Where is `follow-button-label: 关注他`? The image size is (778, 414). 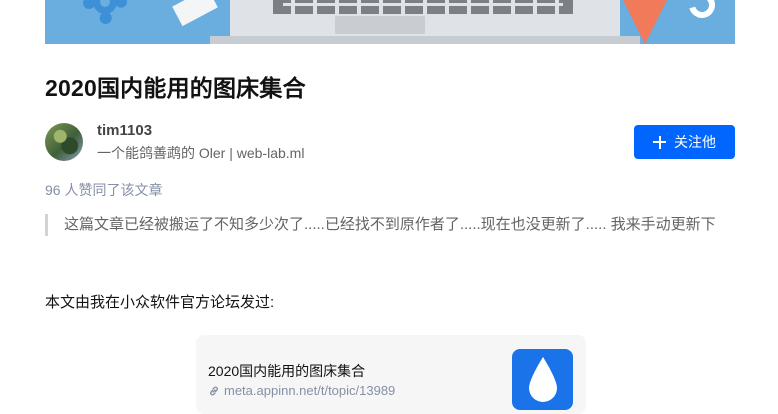 follow-button-label: 关注他 is located at coordinates (695, 142).